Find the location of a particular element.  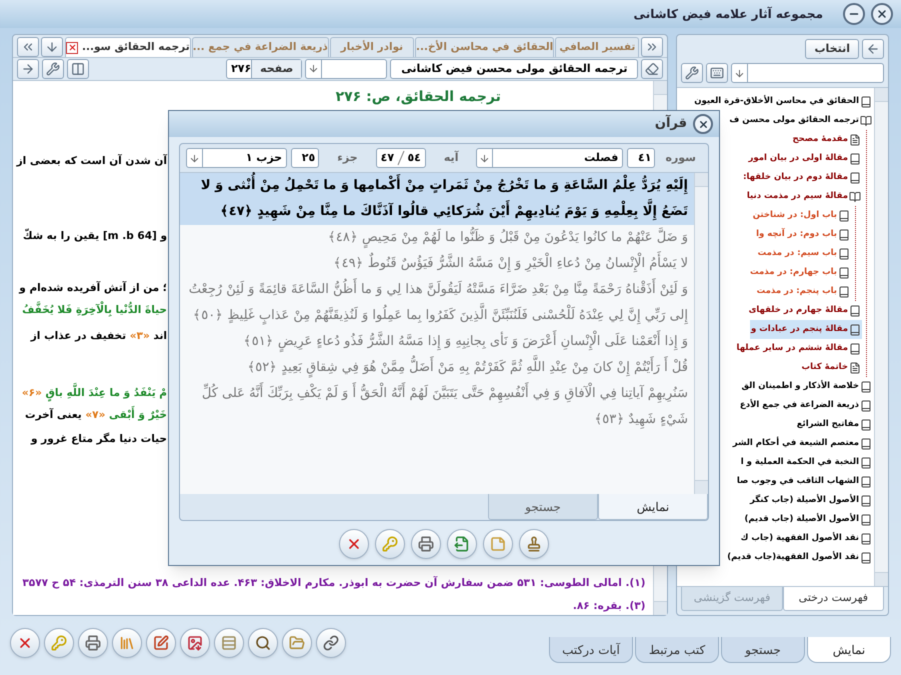

search-field is located at coordinates (807, 73).